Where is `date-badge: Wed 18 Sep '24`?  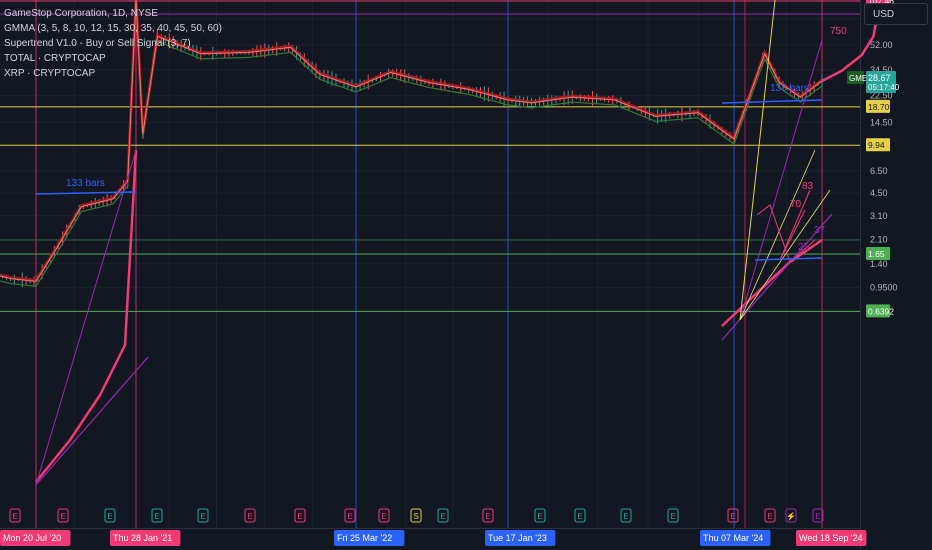 date-badge: Wed 18 Sep '24 is located at coordinates (831, 538).